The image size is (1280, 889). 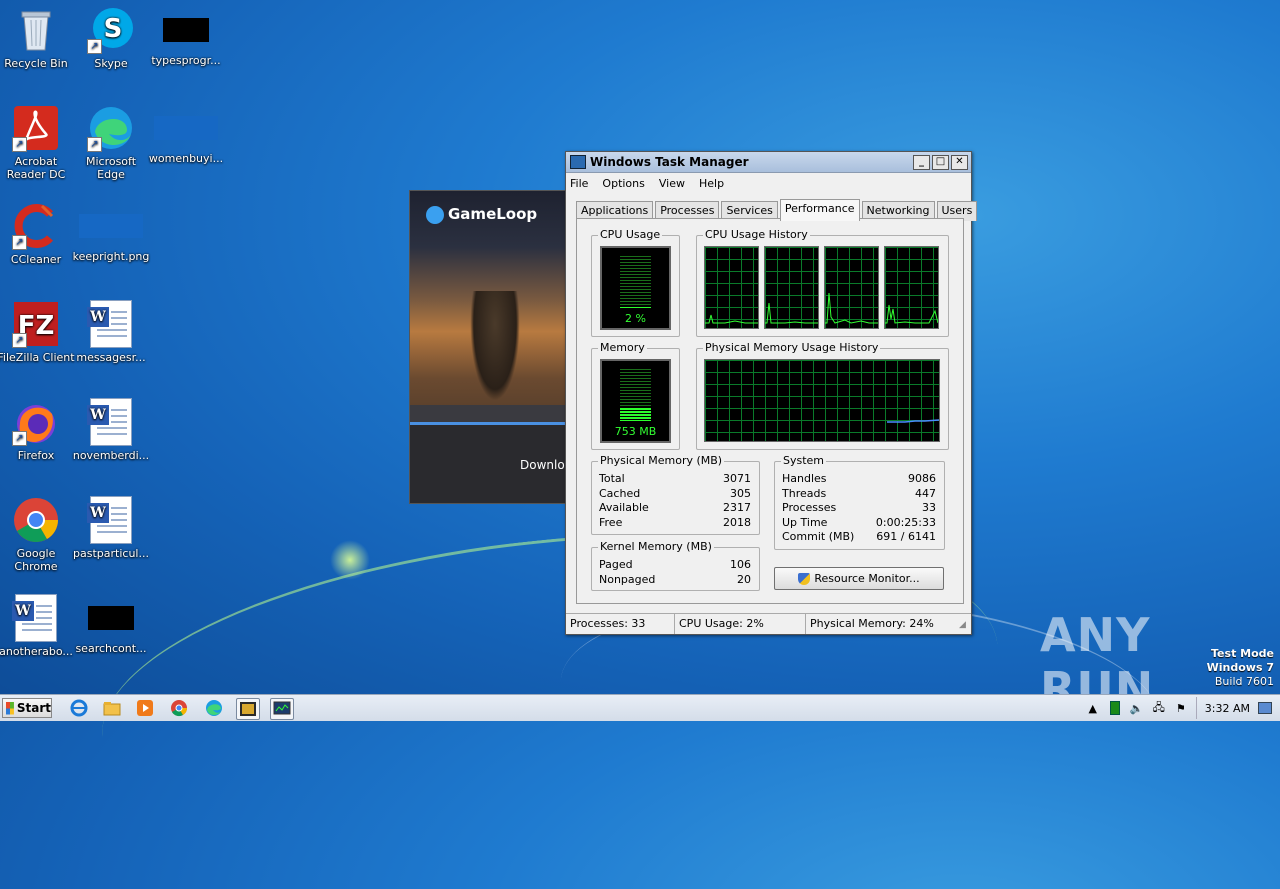 I want to click on volume-icon: 🔈, so click(x=1137, y=708).